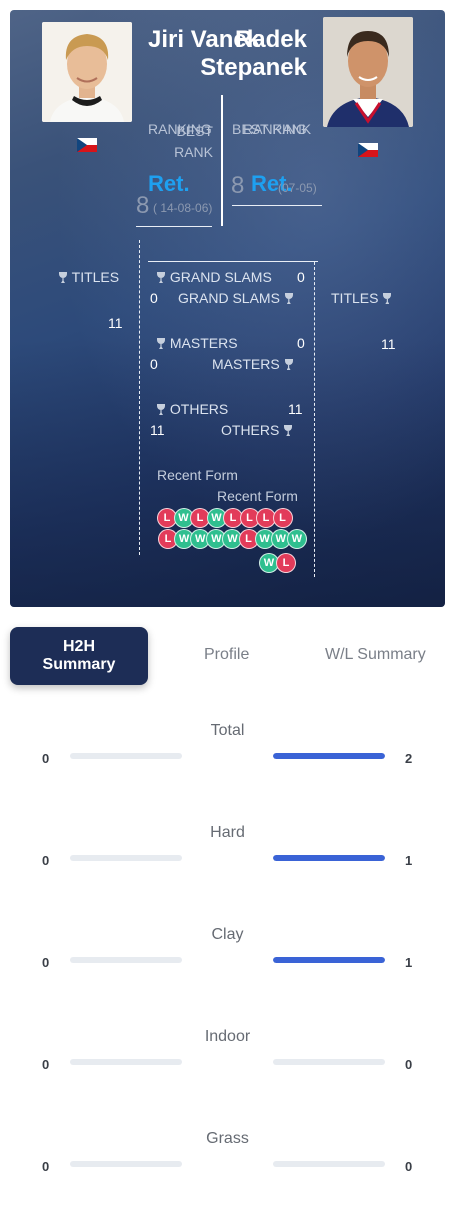 The image size is (455, 1225). Describe the element at coordinates (227, 730) in the screenshot. I see `h2h-category-label: Total` at that location.